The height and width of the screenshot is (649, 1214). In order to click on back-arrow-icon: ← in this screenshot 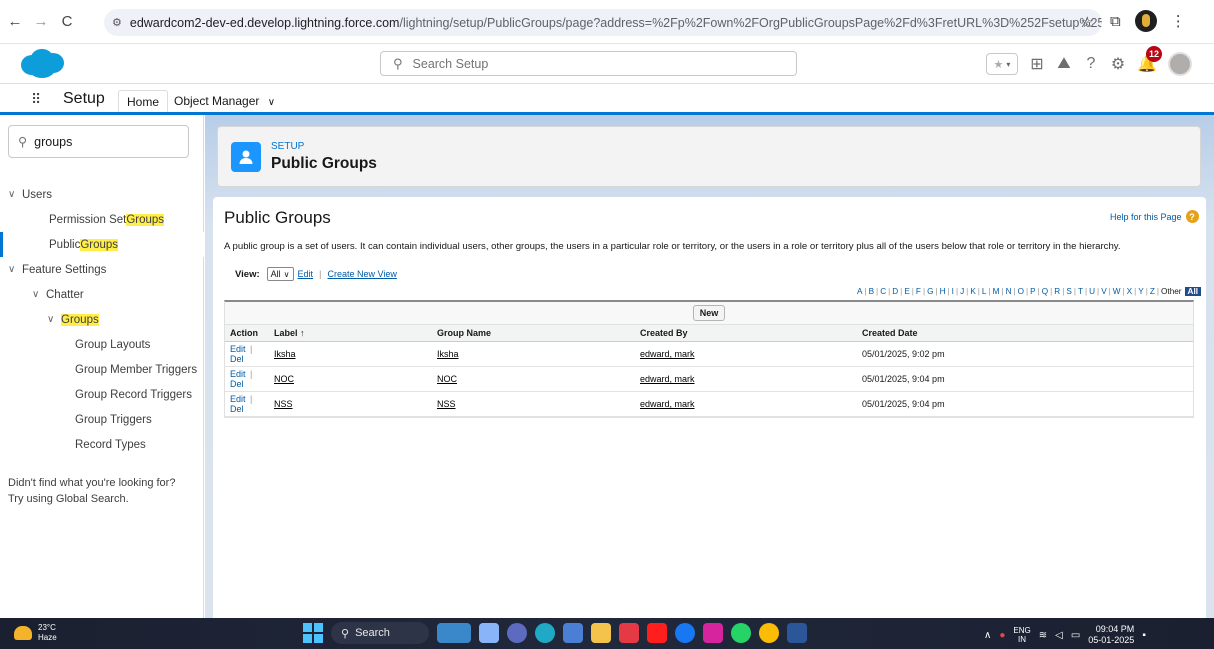, I will do `click(15, 22)`.